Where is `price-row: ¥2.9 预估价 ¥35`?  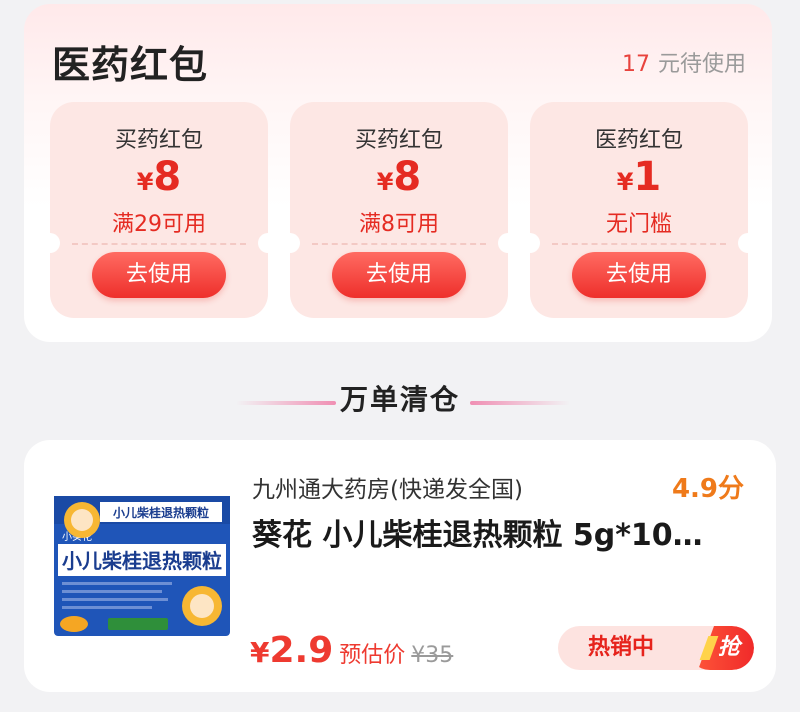 price-row: ¥2.9 预估价 ¥35 is located at coordinates (351, 650).